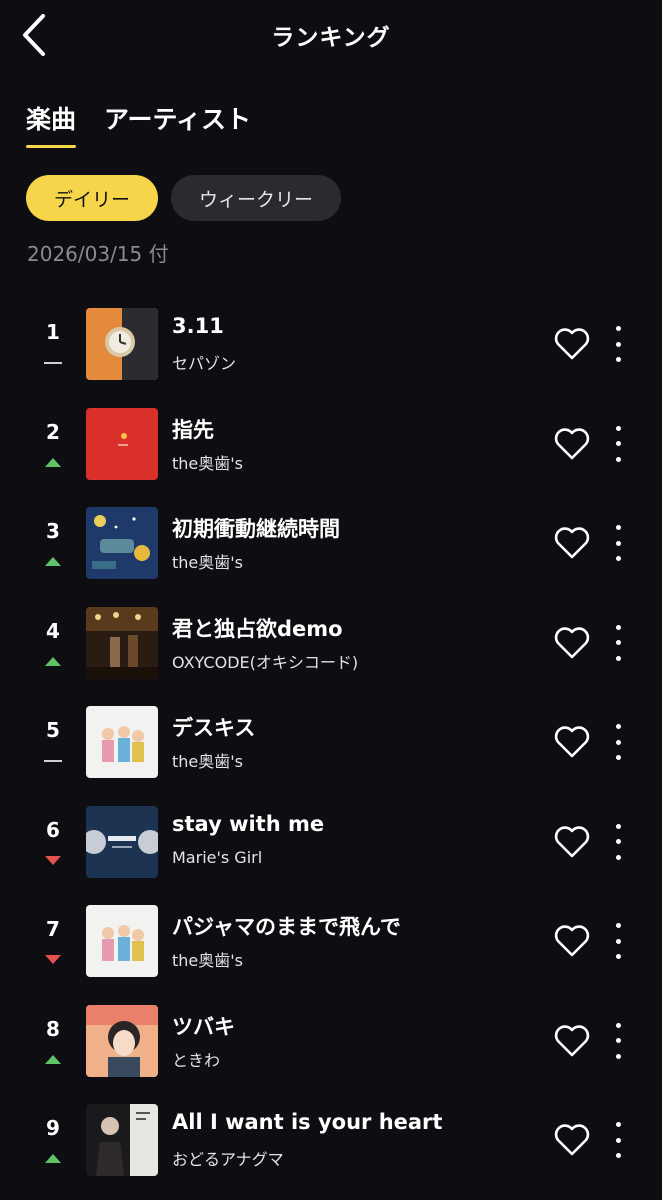 This screenshot has height=1200, width=662. Describe the element at coordinates (256, 529) in the screenshot. I see `song-title: 初期衝動継続時間` at that location.